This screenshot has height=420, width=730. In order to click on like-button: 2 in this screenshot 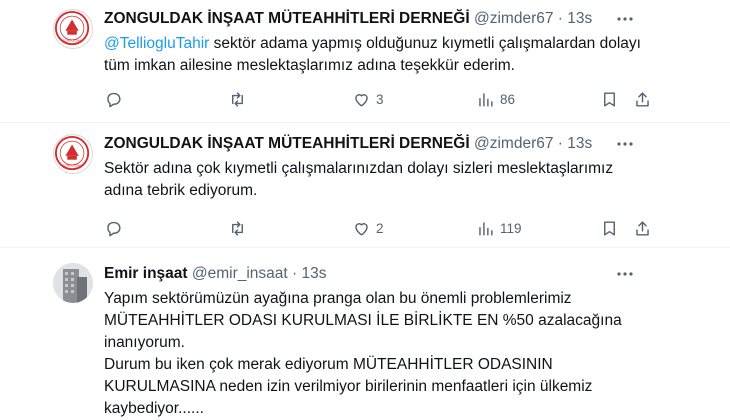, I will do `click(368, 228)`.